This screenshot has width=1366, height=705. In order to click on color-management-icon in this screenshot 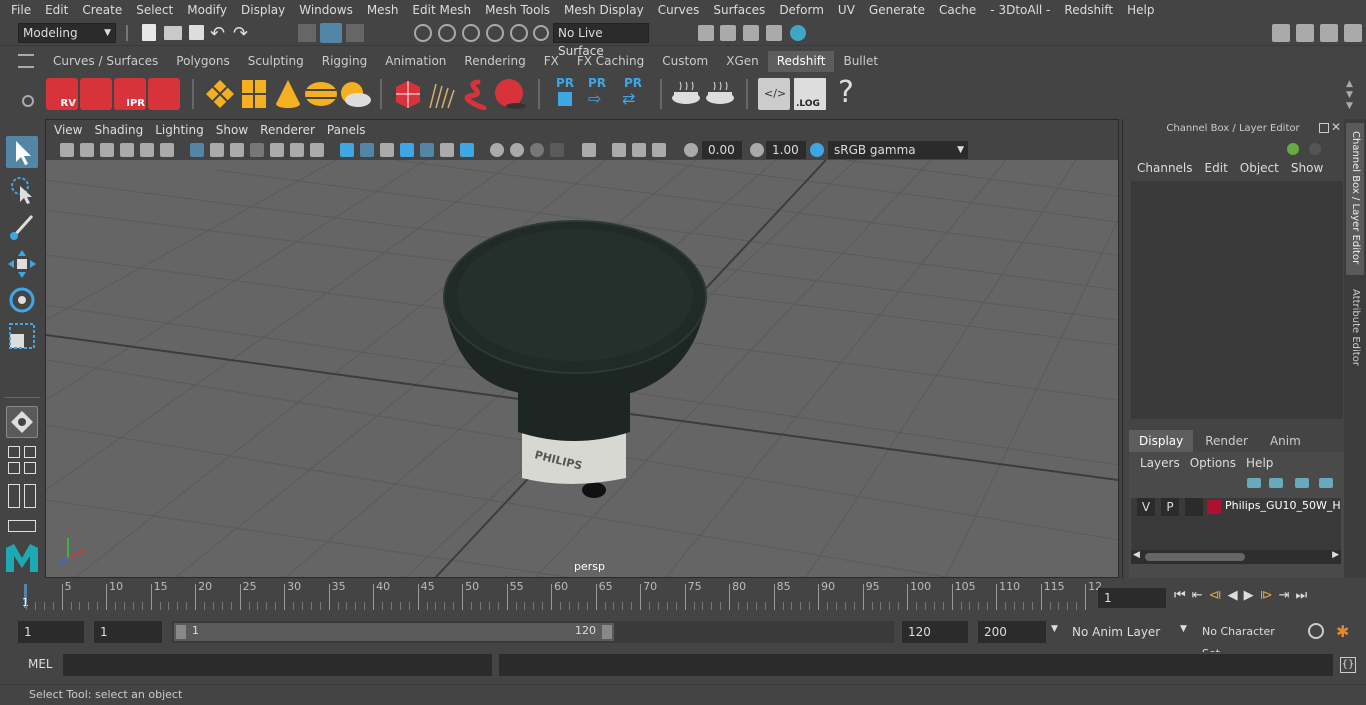, I will do `click(817, 150)`.